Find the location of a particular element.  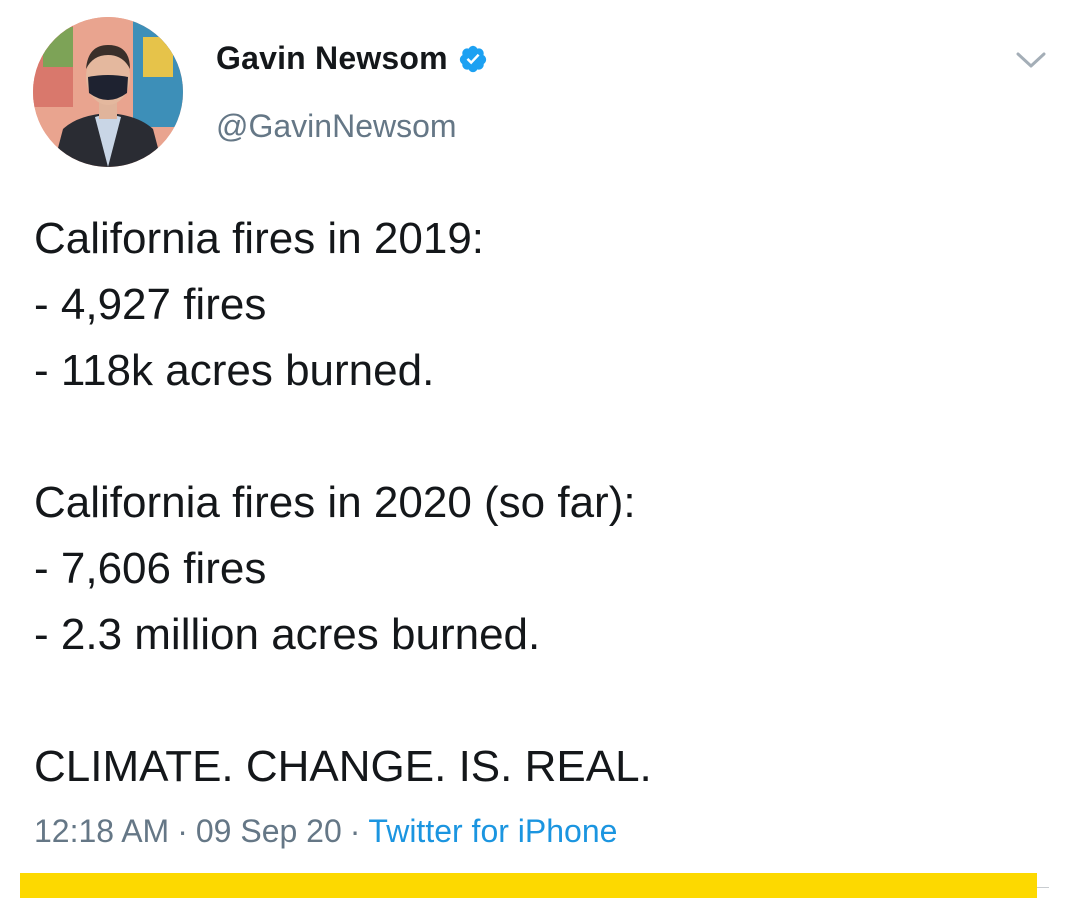

tweet-metadata: 12:18 AM · 09 Sep 20 · Twitter for iPhone is located at coordinates (325, 831).